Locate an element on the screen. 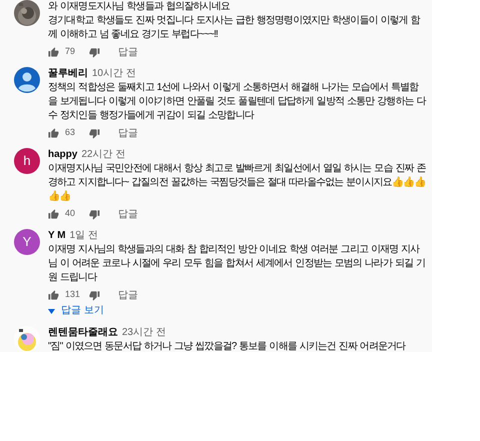 This screenshot has width=480, height=441. comment-time: 10시간 전 is located at coordinates (114, 74).